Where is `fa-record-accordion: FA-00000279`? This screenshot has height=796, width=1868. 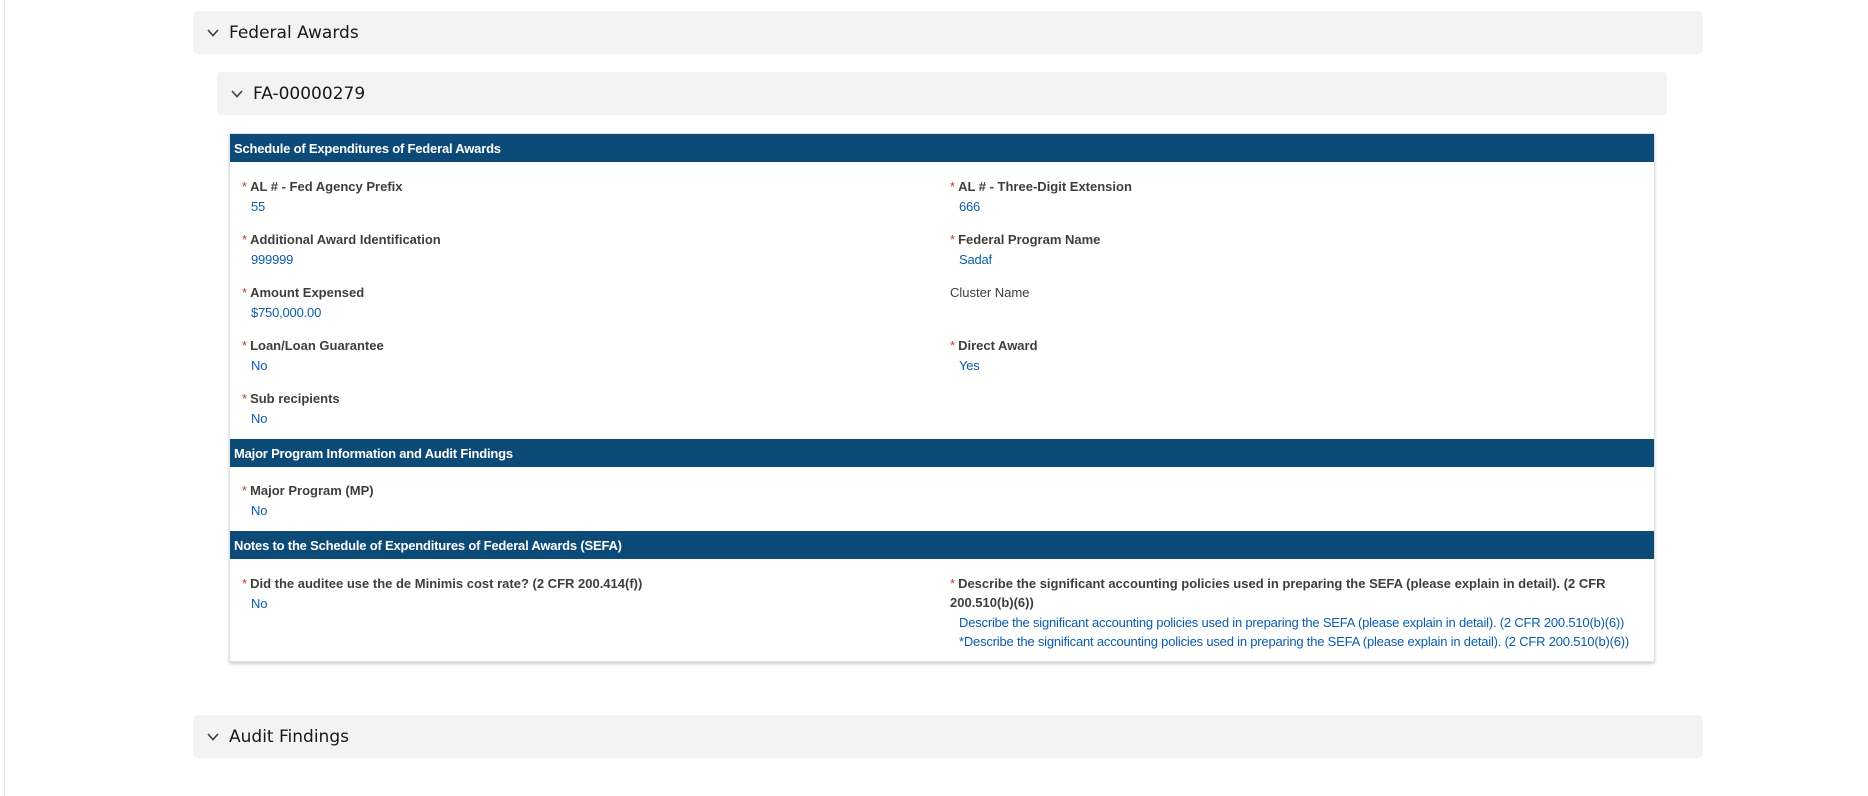 fa-record-accordion: FA-00000279 is located at coordinates (942, 93).